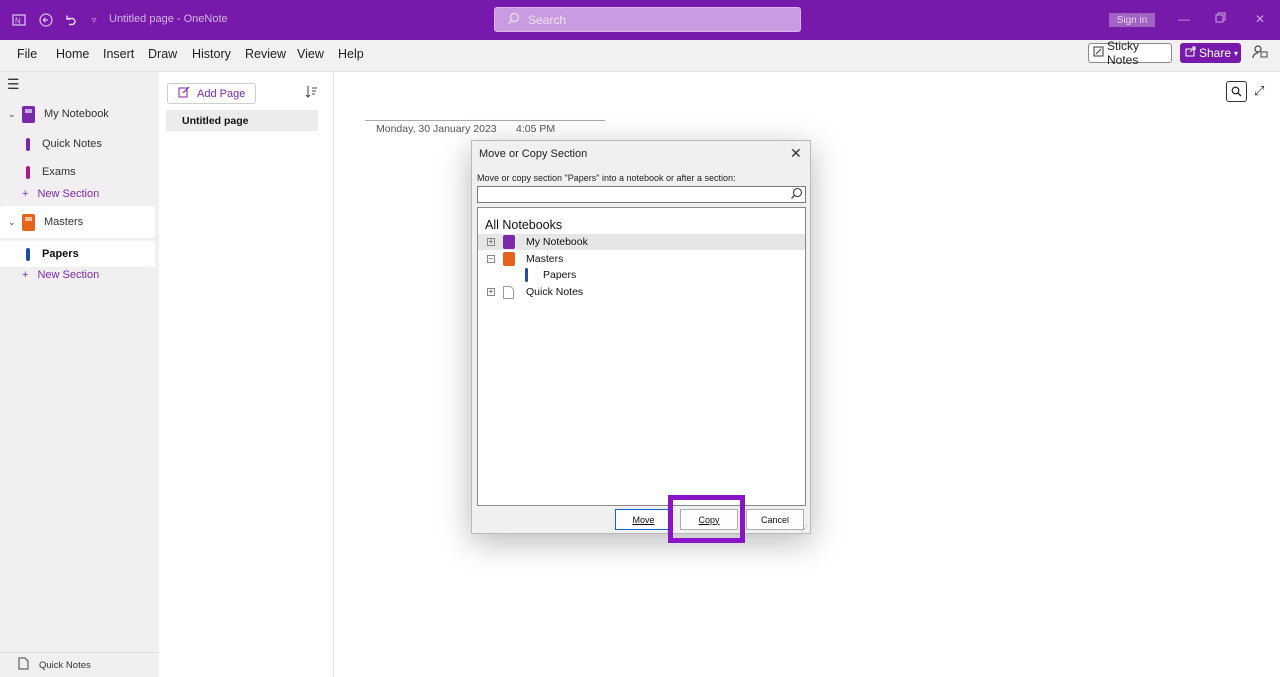 The height and width of the screenshot is (677, 1280). Describe the element at coordinates (70, 20) in the screenshot. I see `undo-icon` at that location.